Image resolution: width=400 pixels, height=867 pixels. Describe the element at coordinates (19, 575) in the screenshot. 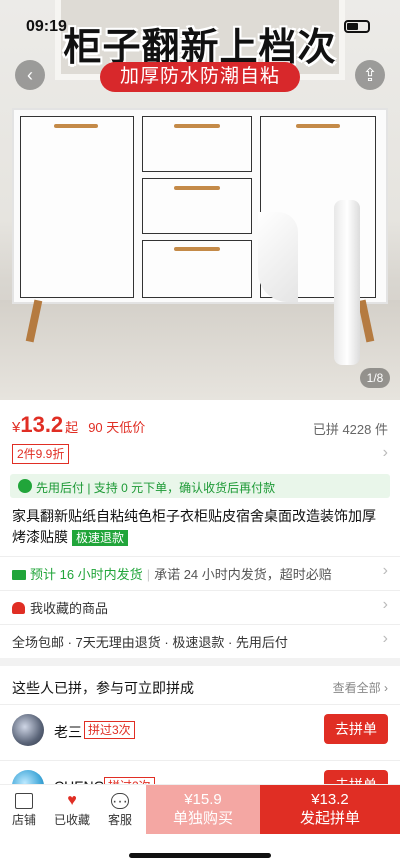

I see `truck-icon` at that location.